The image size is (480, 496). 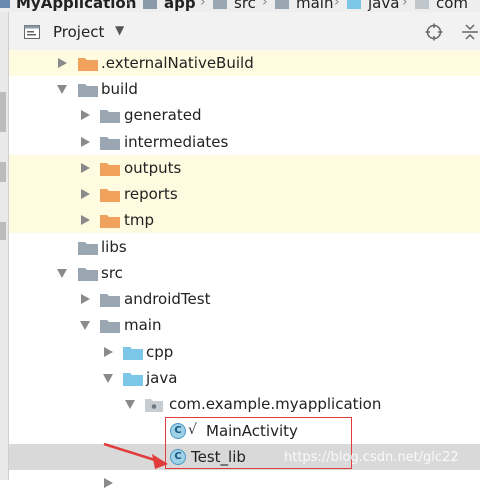 What do you see at coordinates (135, 455) in the screenshot?
I see `red-arrow-icon` at bounding box center [135, 455].